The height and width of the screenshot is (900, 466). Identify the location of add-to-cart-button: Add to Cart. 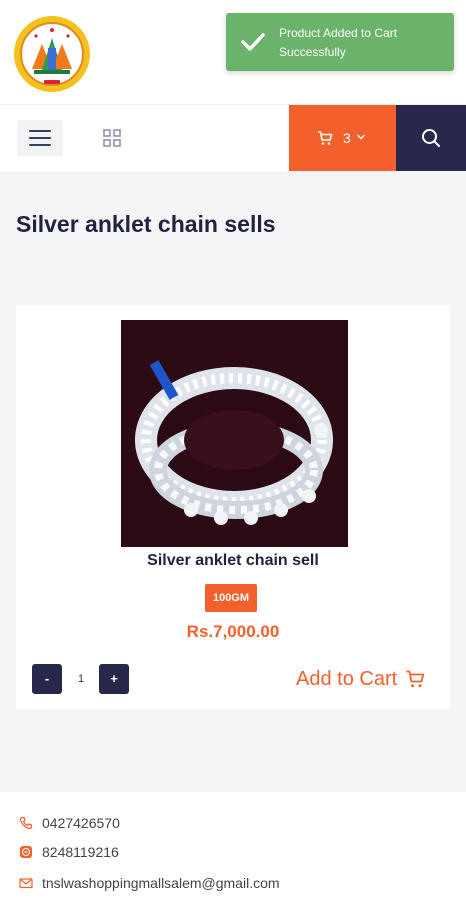
(360, 679).